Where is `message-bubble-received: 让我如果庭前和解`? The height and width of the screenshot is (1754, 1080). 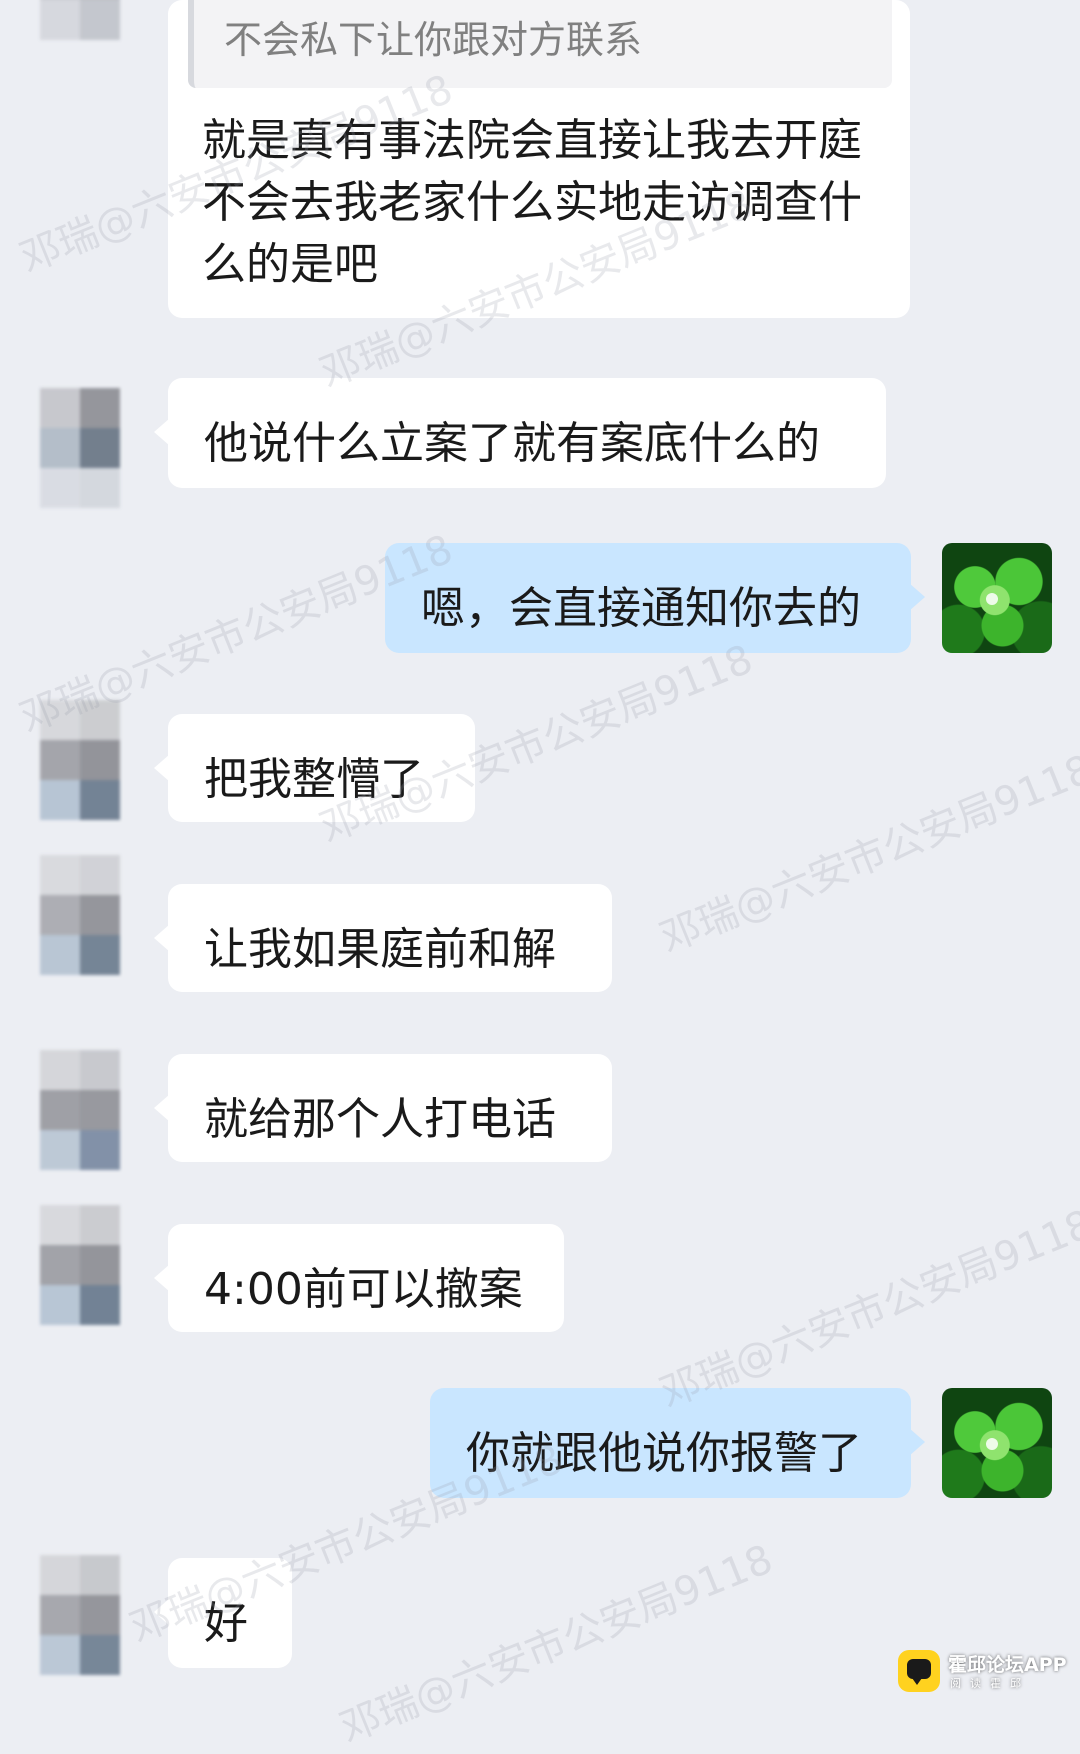 message-bubble-received: 让我如果庭前和解 is located at coordinates (383, 938).